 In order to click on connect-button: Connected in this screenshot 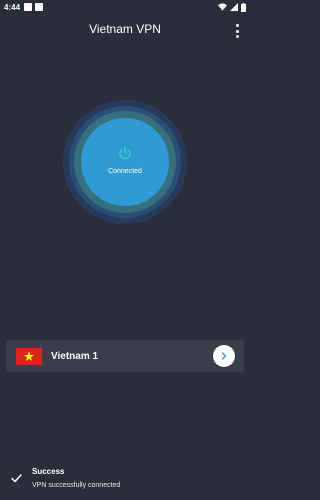, I will do `click(125, 162)`.